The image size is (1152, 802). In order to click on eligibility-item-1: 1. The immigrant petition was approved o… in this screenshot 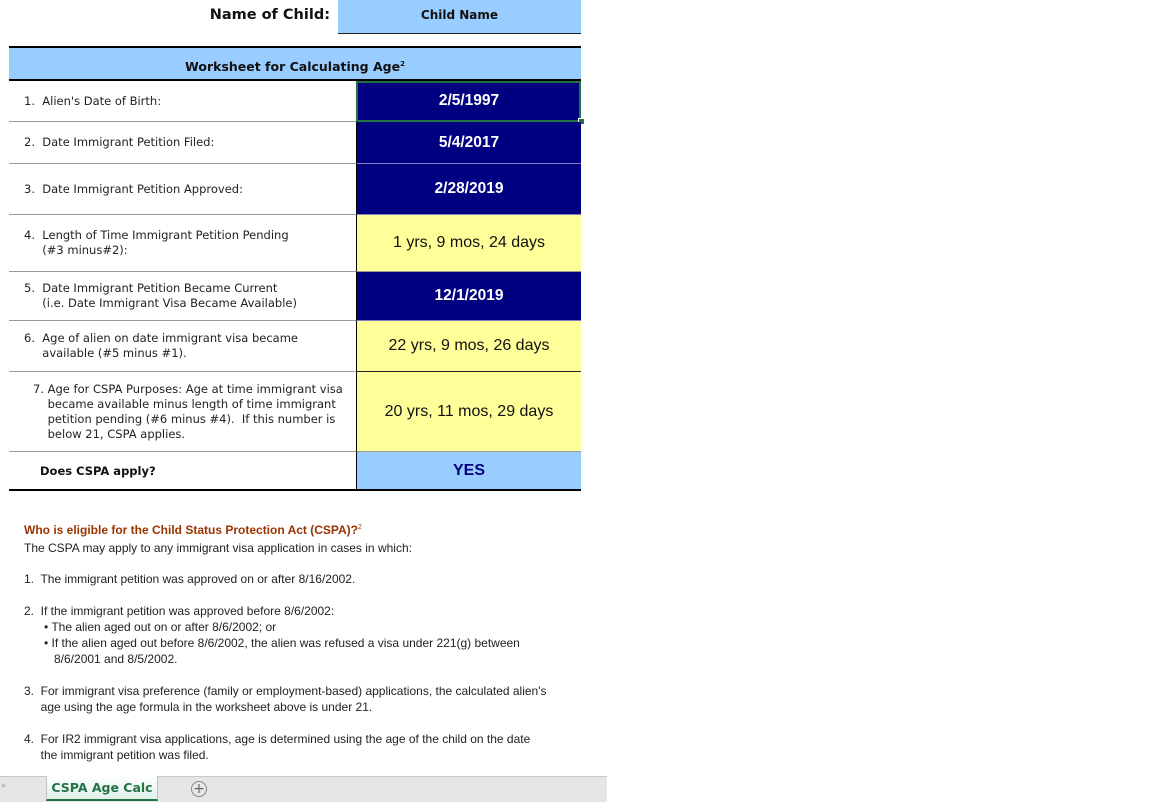, I will do `click(190, 579)`.